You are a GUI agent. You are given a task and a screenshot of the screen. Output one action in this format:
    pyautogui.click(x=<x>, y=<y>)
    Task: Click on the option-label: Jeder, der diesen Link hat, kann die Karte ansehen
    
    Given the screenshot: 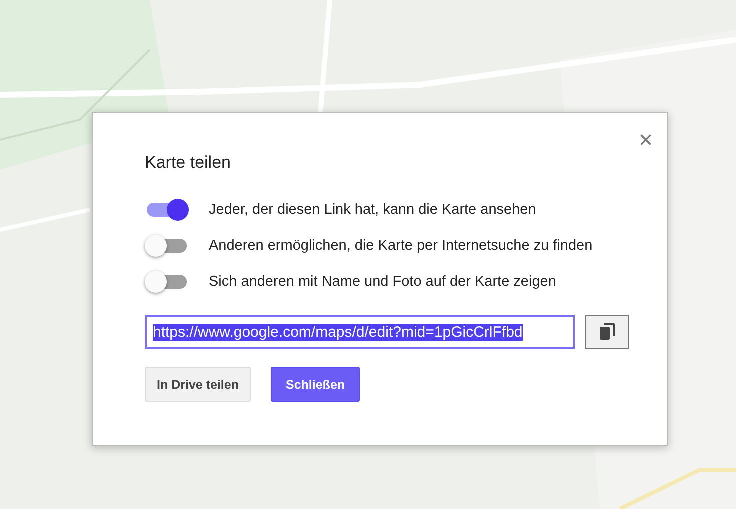 What is the action you would take?
    pyautogui.click(x=372, y=210)
    